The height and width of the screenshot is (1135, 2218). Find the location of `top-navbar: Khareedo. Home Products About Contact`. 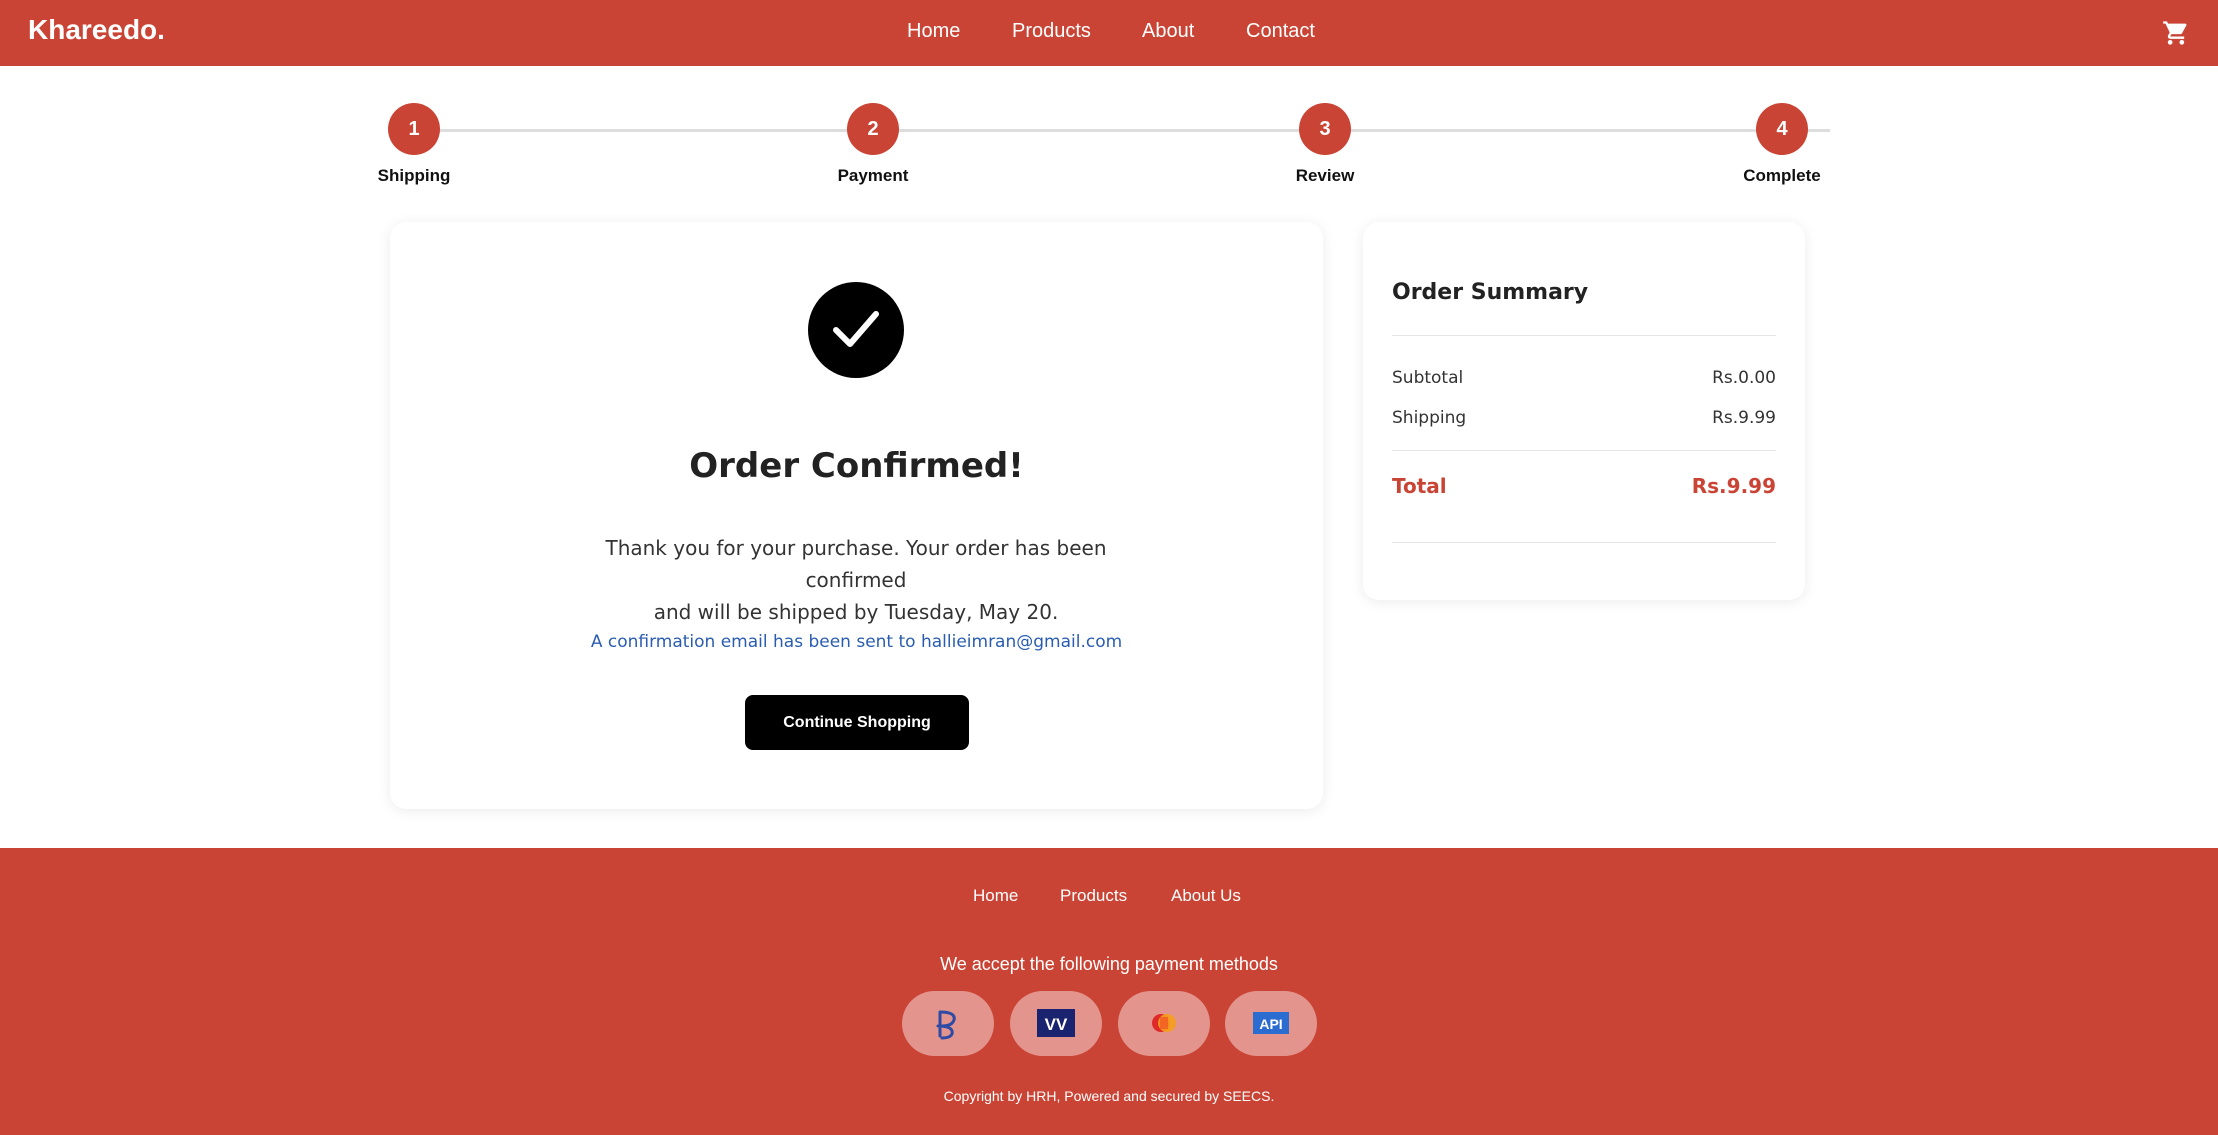

top-navbar: Khareedo. Home Products About Contact is located at coordinates (1109, 33).